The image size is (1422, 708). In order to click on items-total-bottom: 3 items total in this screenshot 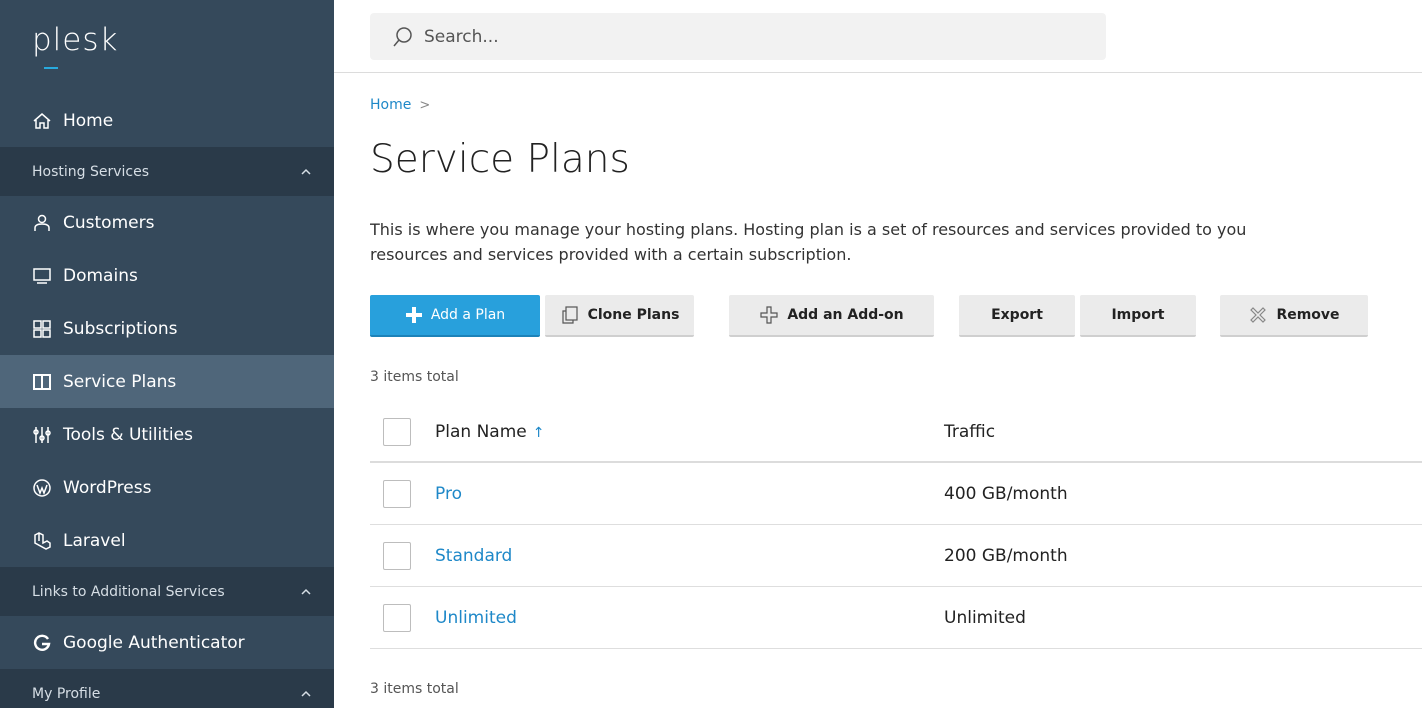, I will do `click(414, 689)`.